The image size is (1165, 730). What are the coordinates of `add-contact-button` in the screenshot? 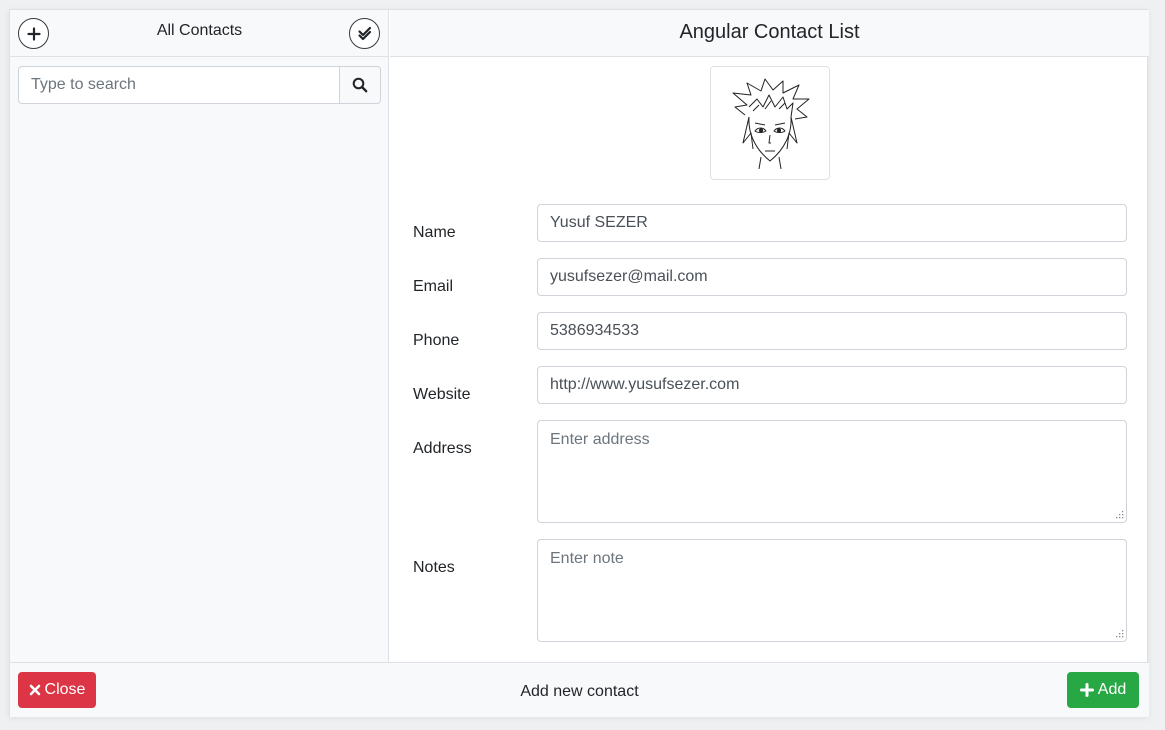 It's located at (33, 33).